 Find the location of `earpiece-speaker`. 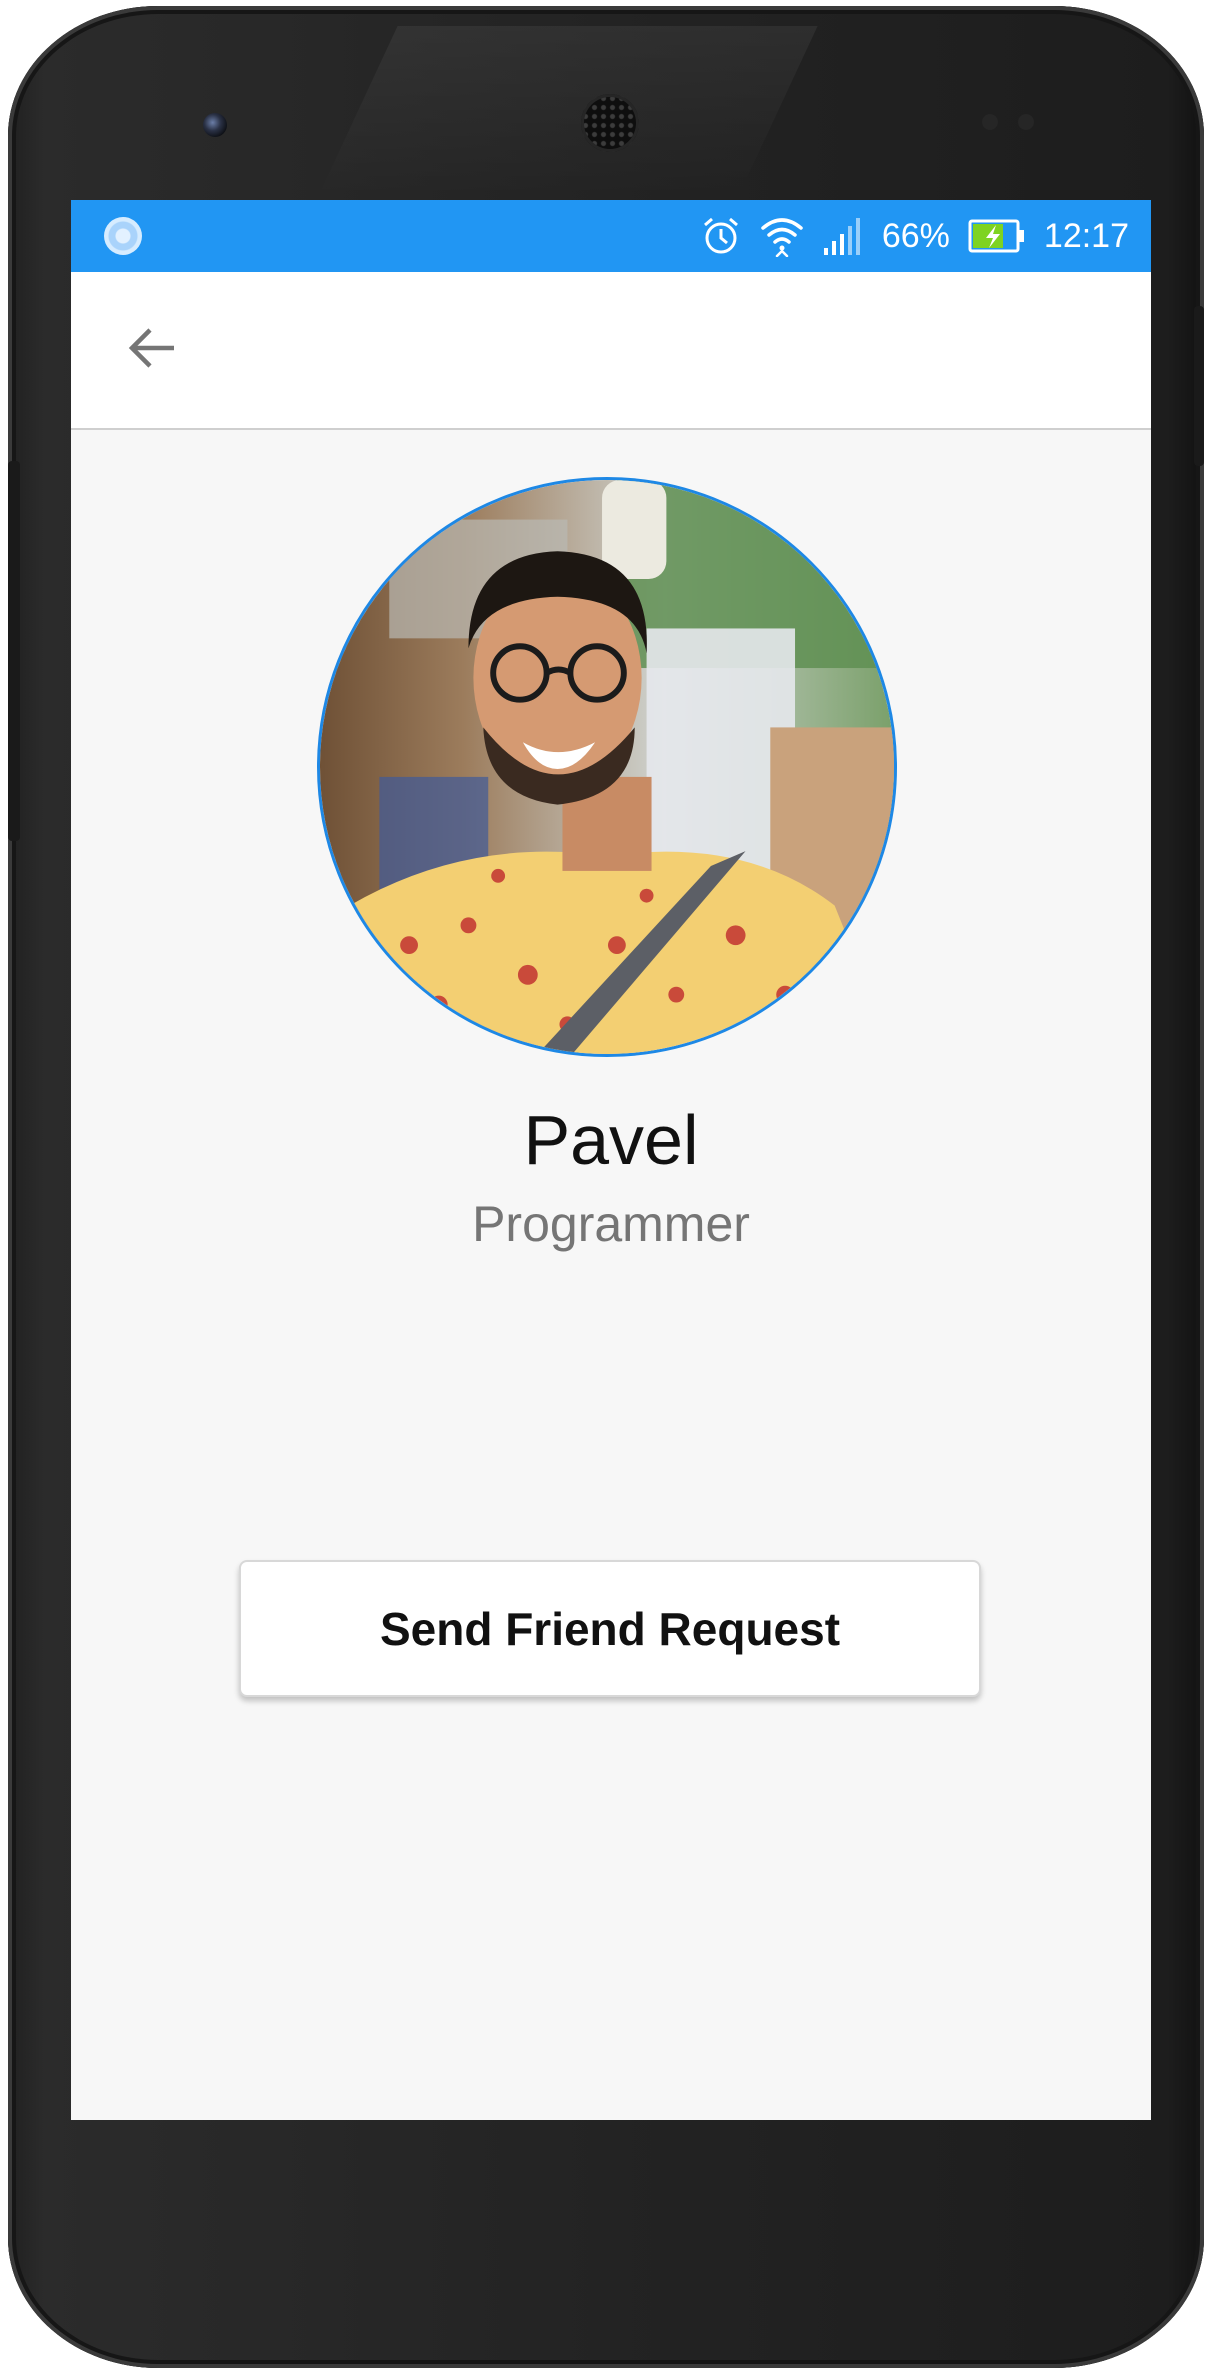

earpiece-speaker is located at coordinates (610, 123).